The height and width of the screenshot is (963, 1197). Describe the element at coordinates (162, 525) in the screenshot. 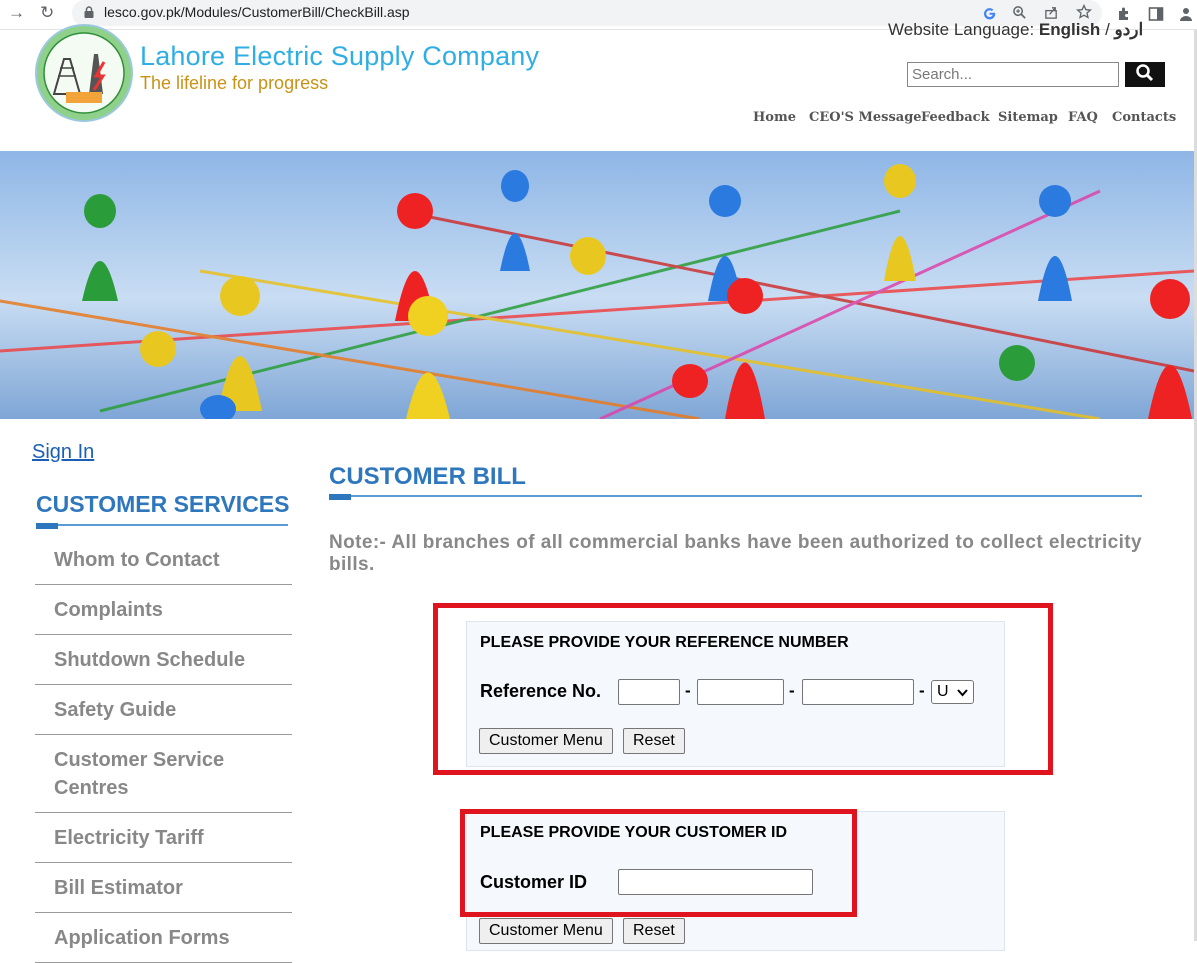

I see `heading-underline` at that location.